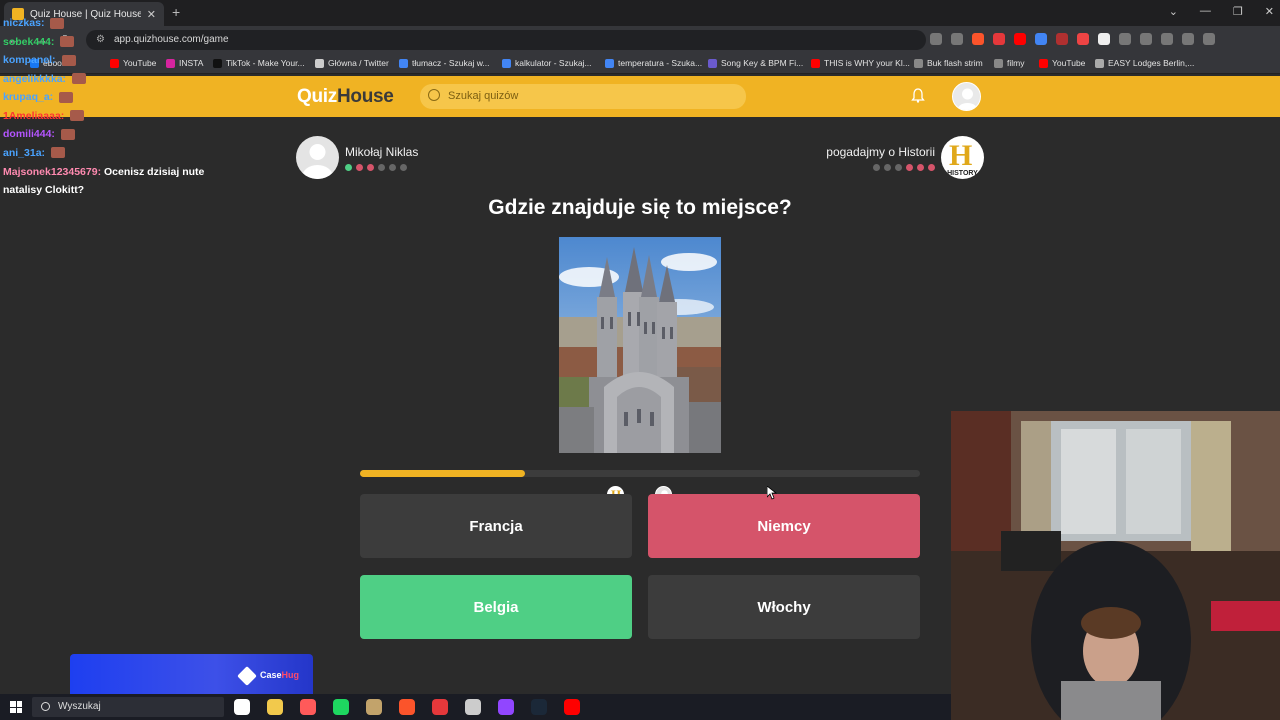  Describe the element at coordinates (640, 207) in the screenshot. I see `question-text: Gdzie znajduje się to miejsce?` at that location.